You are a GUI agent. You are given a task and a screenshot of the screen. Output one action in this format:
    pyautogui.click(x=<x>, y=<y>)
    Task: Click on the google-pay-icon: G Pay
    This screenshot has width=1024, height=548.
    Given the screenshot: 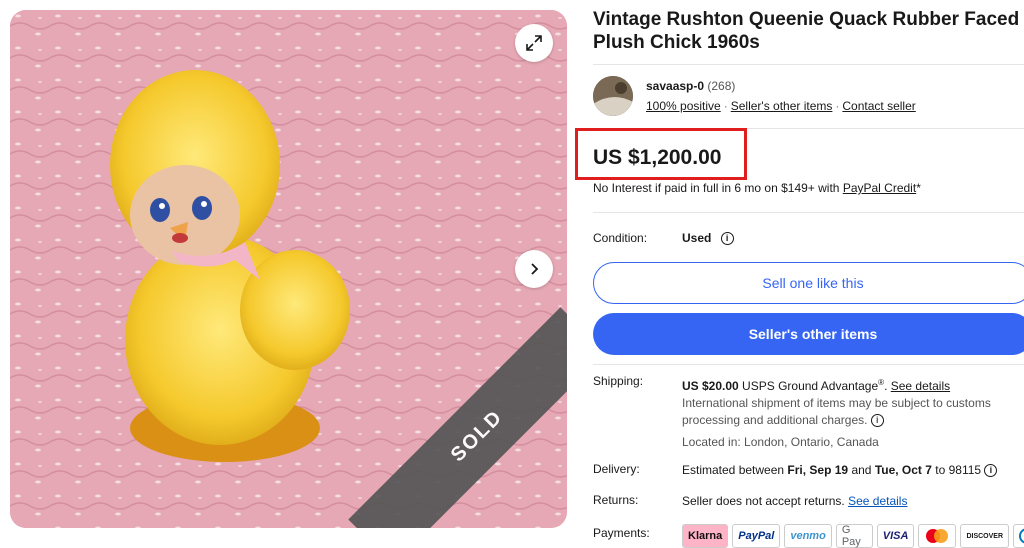 What is the action you would take?
    pyautogui.click(x=854, y=536)
    